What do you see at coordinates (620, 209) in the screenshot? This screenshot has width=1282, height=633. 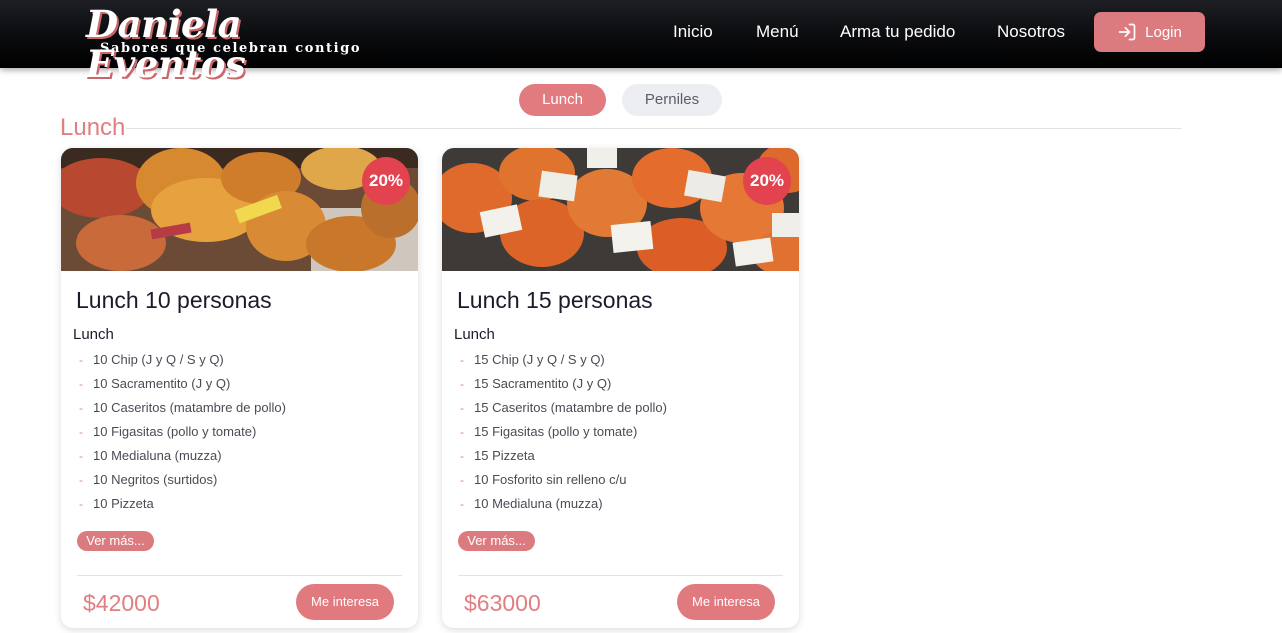 I see `product-image-pizzetas: 20%` at bounding box center [620, 209].